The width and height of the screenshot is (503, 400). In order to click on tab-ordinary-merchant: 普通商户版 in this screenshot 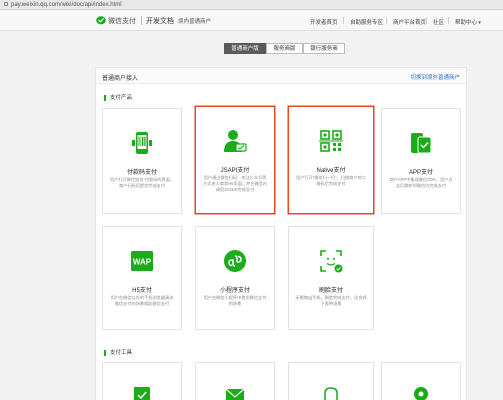, I will do `click(245, 48)`.